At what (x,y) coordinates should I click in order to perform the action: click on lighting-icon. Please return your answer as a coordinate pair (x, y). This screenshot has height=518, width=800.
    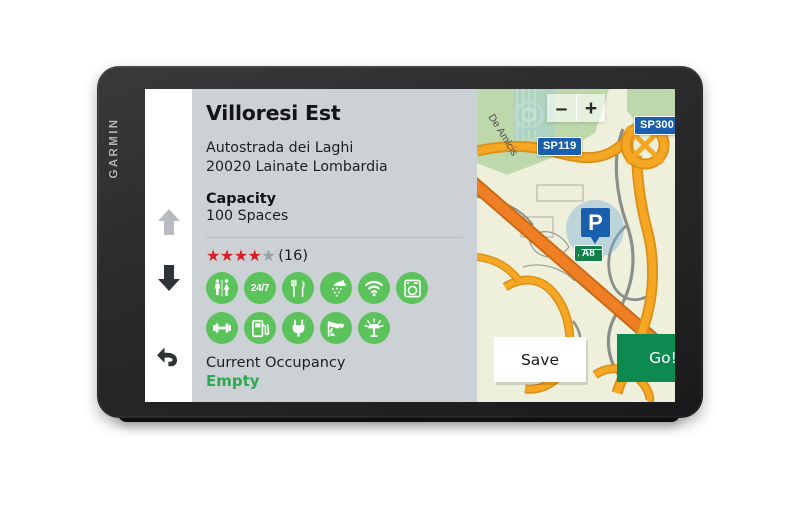
    Looking at the image, I should click on (374, 328).